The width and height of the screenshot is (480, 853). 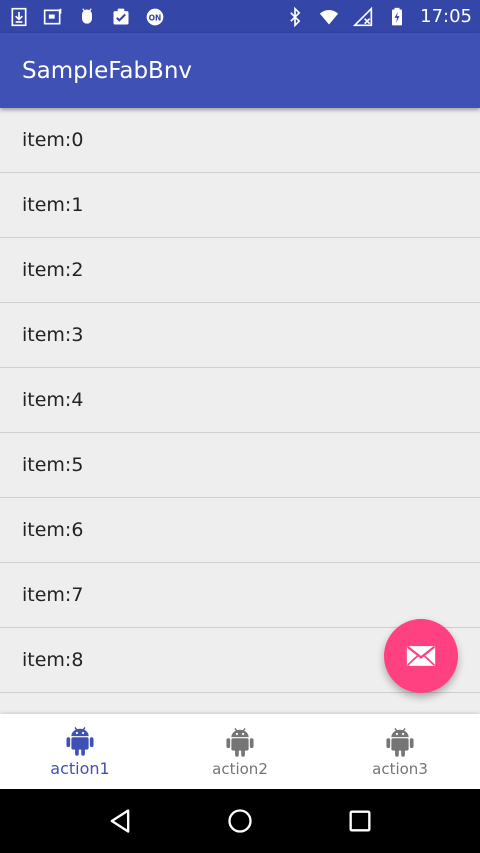 I want to click on download-icon, so click(x=19, y=17).